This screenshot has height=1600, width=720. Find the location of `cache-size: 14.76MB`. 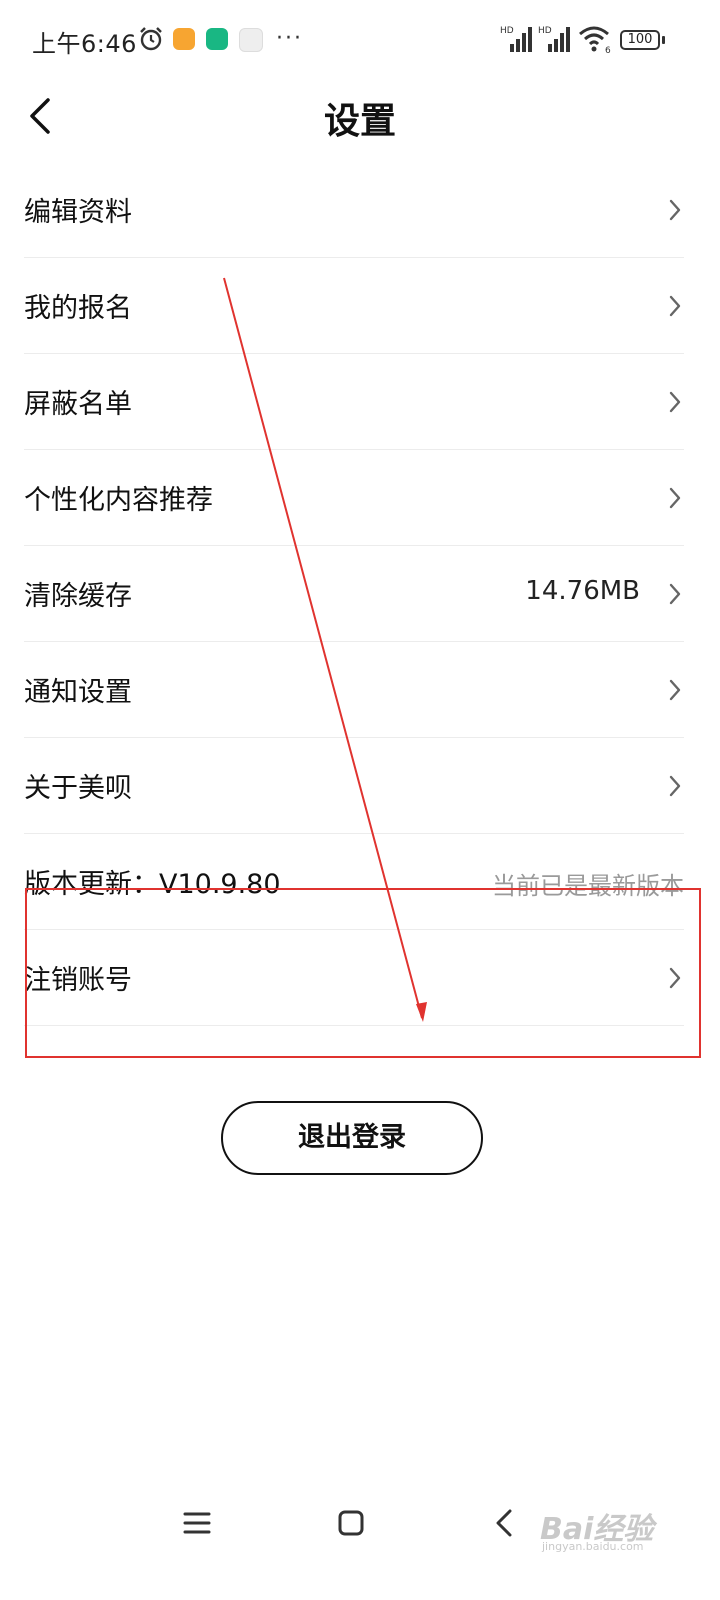

cache-size: 14.76MB is located at coordinates (582, 591).